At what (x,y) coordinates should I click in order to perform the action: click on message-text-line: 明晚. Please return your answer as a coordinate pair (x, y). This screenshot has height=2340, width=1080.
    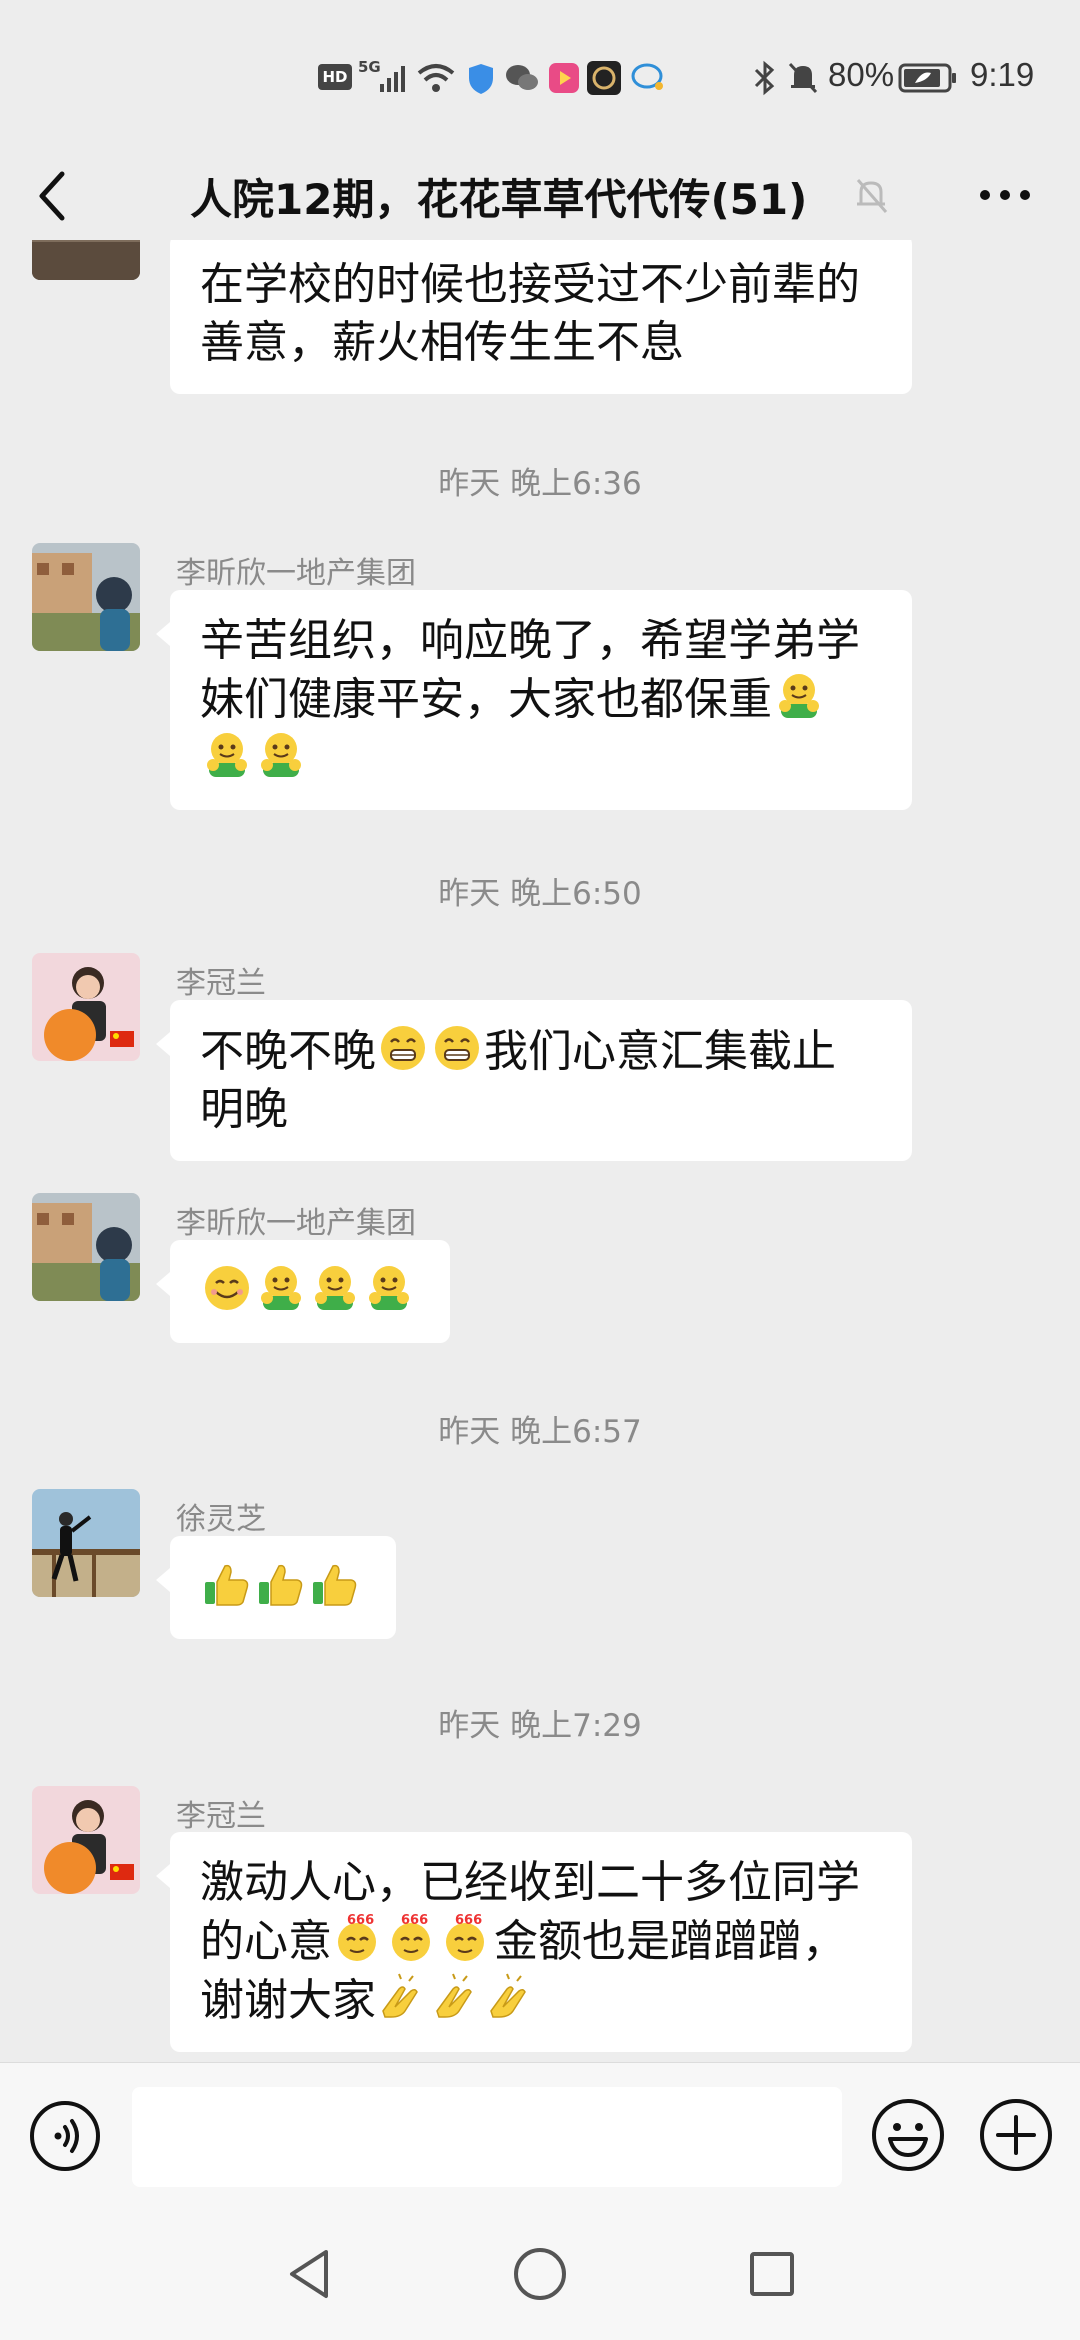
    Looking at the image, I should click on (244, 1109).